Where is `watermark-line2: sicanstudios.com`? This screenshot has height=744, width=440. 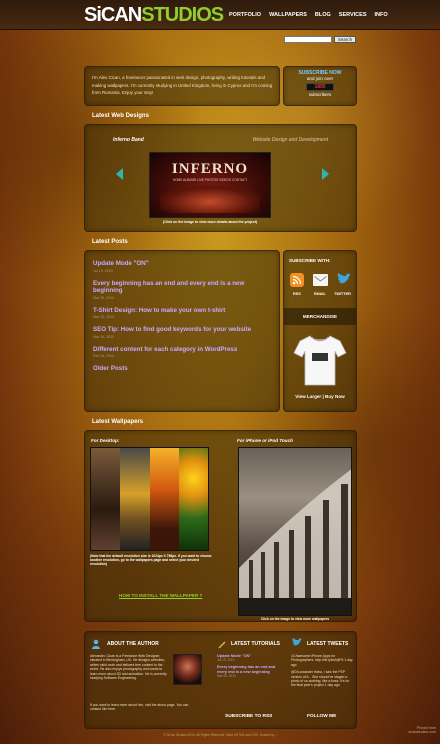
watermark-line2: sicanstudios.com is located at coordinates (422, 732).